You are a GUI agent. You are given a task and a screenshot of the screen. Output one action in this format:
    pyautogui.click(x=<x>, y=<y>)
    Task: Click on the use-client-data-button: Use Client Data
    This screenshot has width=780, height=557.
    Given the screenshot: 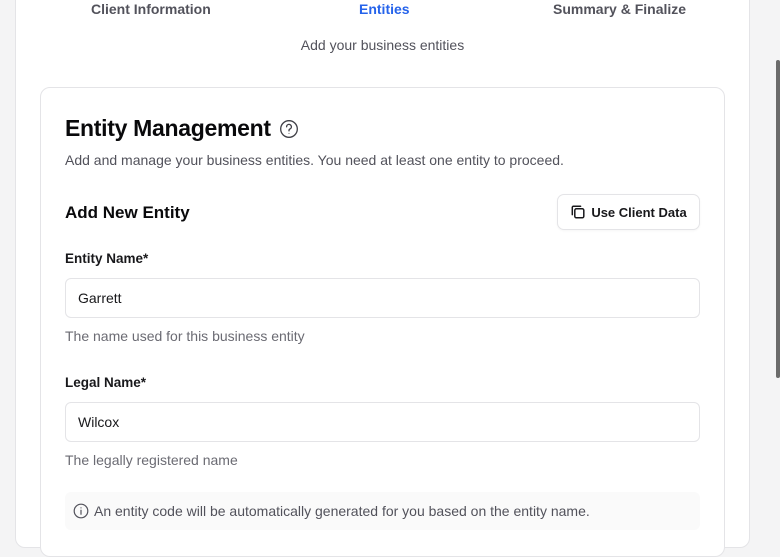 What is the action you would take?
    pyautogui.click(x=628, y=212)
    